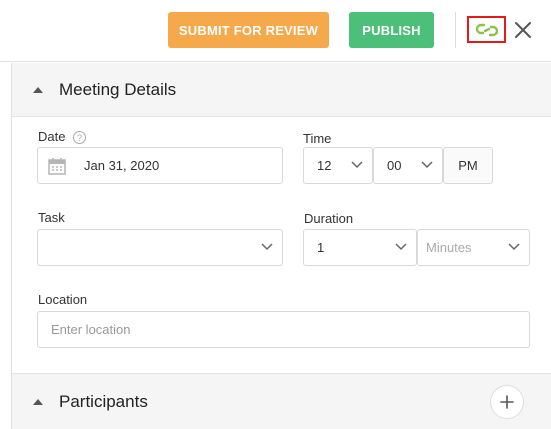 Image resolution: width=551 pixels, height=429 pixels. Describe the element at coordinates (391, 30) in the screenshot. I see `publish-button: PUBLISH` at that location.